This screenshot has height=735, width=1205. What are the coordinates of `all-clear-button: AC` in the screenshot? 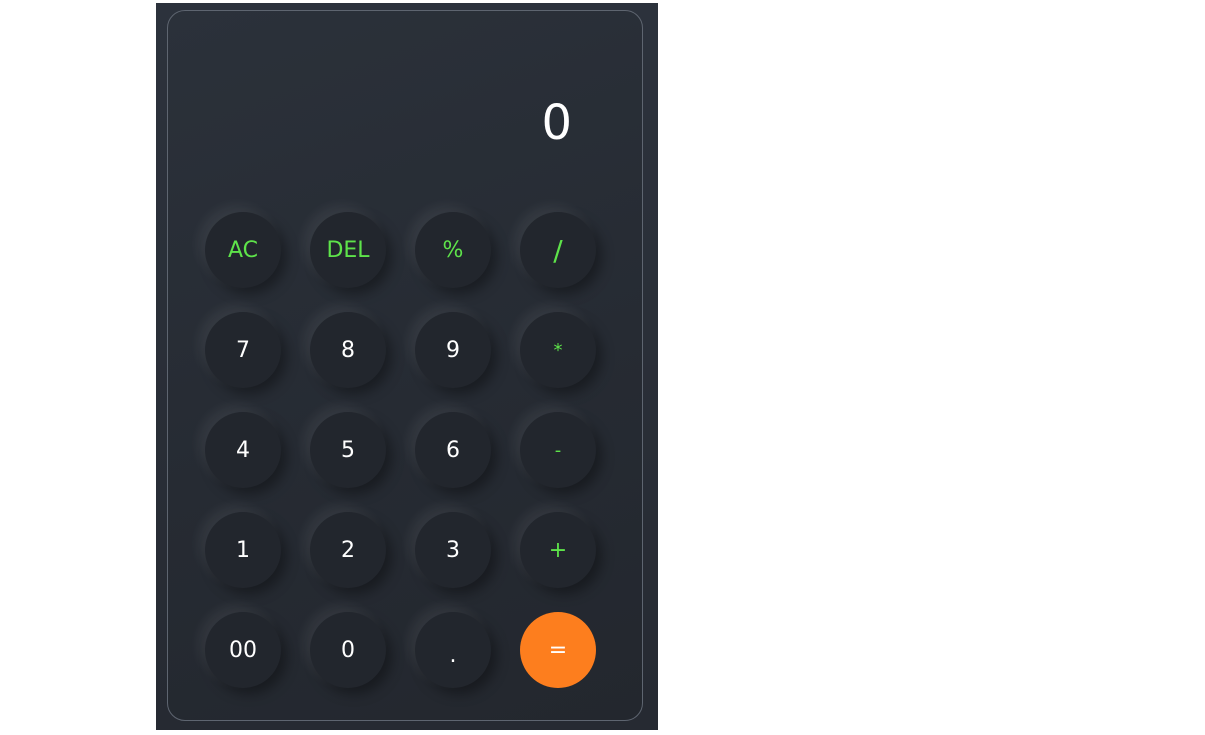 It's located at (243, 250).